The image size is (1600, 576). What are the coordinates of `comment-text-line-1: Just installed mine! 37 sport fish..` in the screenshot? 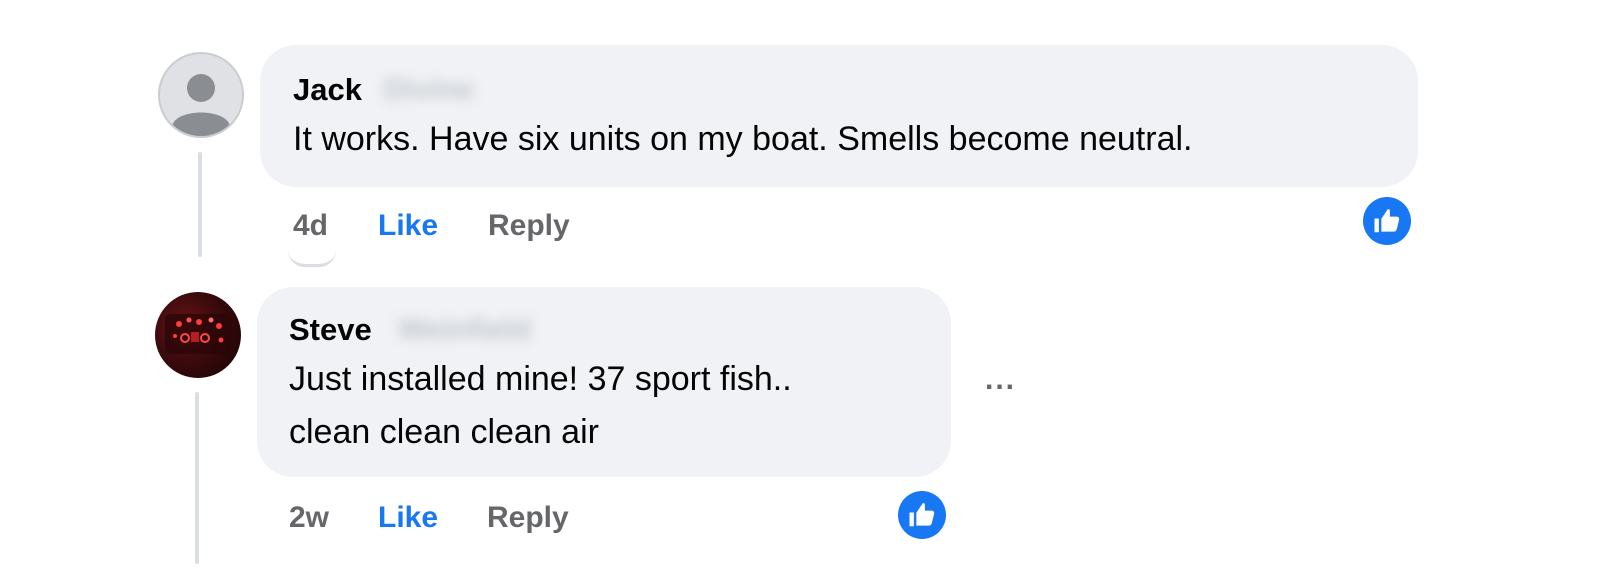 It's located at (540, 379).